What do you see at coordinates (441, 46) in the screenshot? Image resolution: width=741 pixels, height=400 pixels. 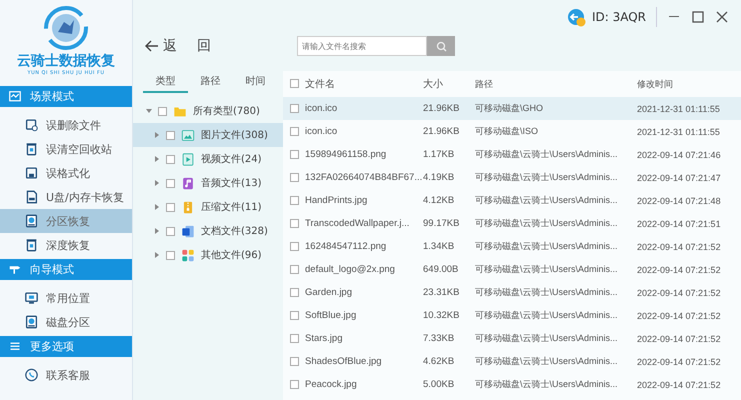 I see `search-button` at bounding box center [441, 46].